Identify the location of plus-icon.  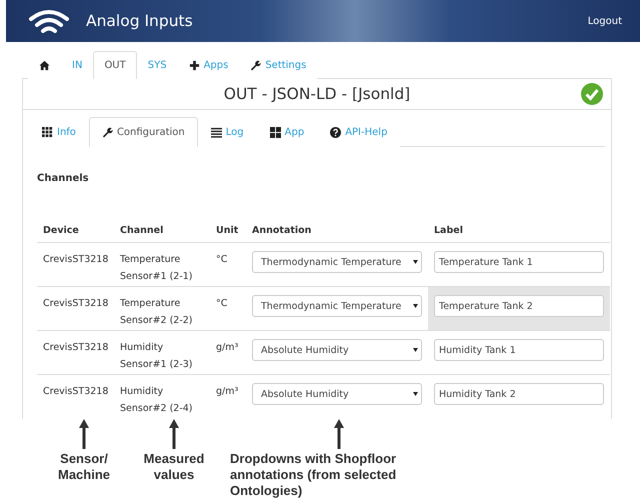
(194, 65).